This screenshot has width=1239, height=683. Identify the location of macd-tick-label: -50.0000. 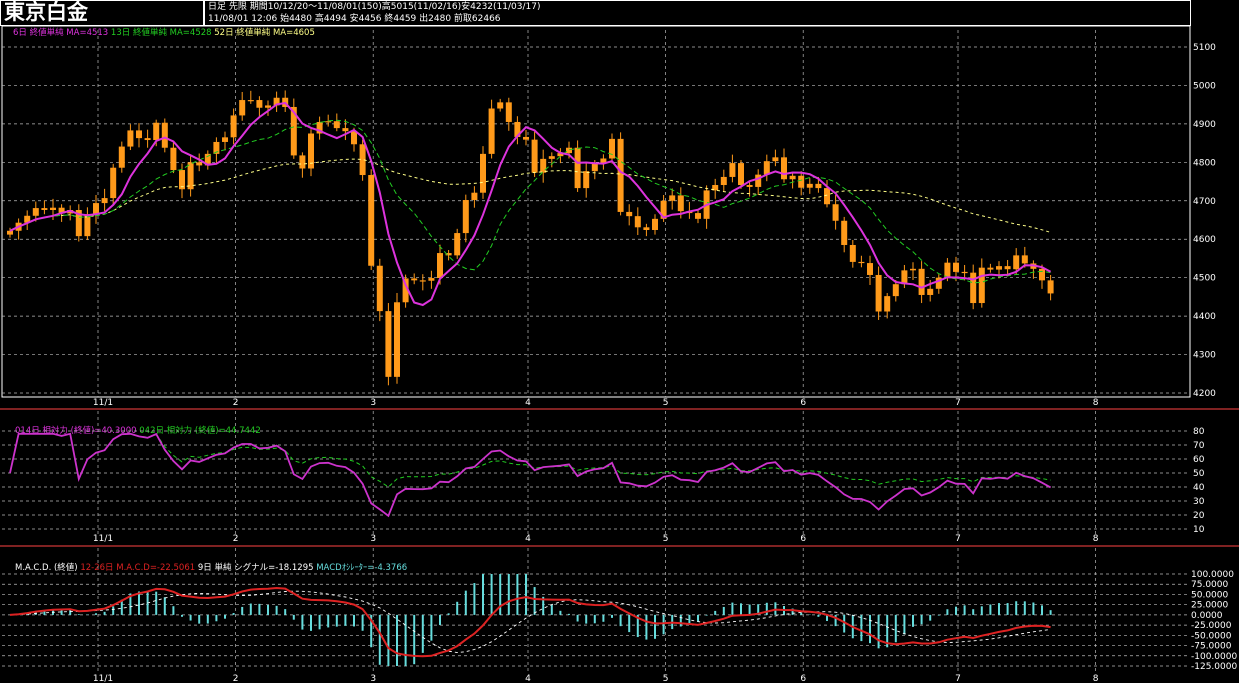
(1211, 636).